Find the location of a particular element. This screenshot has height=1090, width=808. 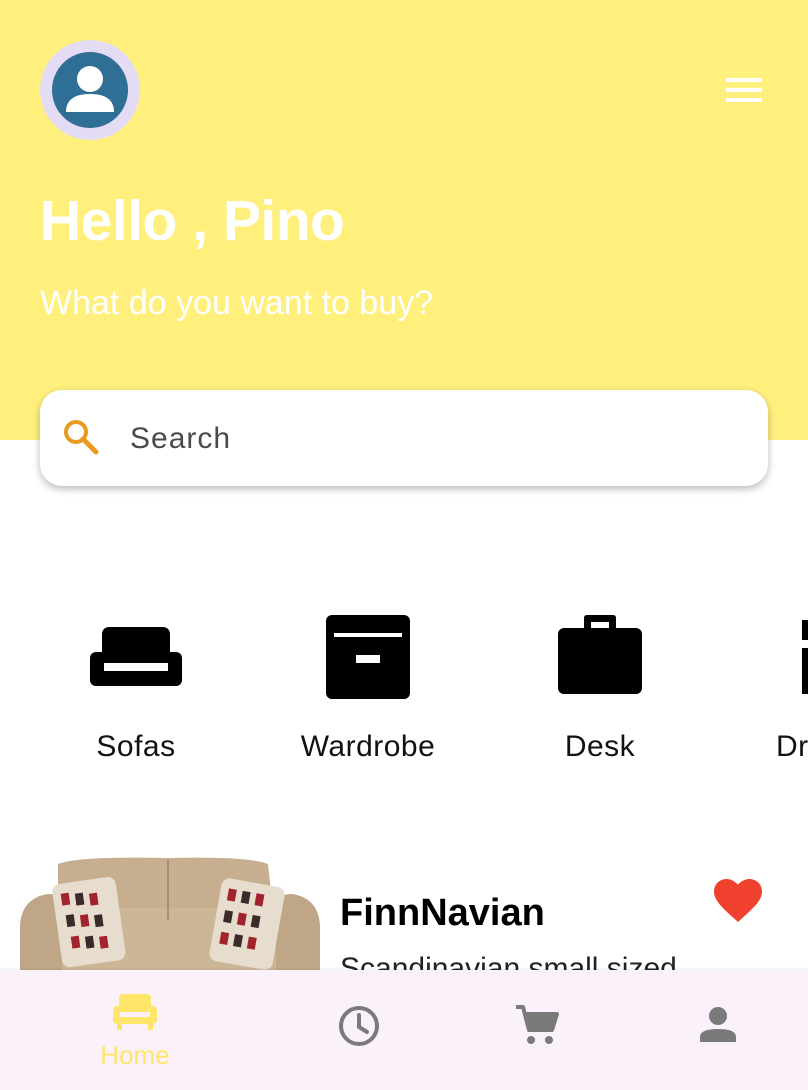

nav-history is located at coordinates (359, 1030).